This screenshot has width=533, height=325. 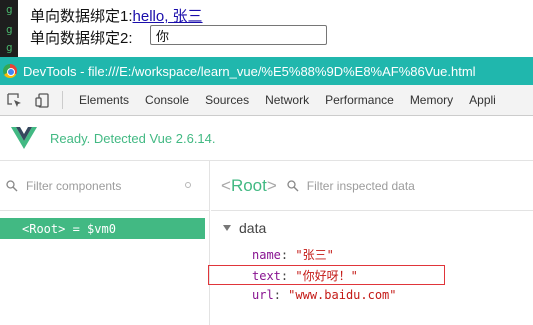 I want to click on tab-sources: Sources, so click(x=227, y=100).